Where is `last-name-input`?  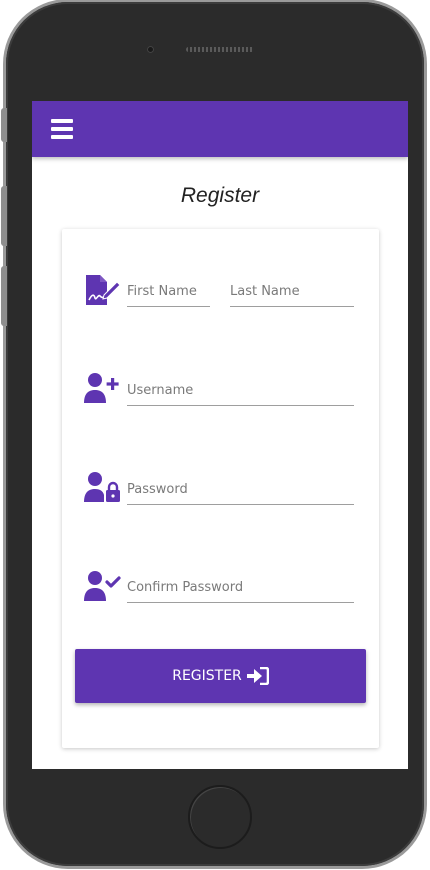
last-name-input is located at coordinates (292, 291).